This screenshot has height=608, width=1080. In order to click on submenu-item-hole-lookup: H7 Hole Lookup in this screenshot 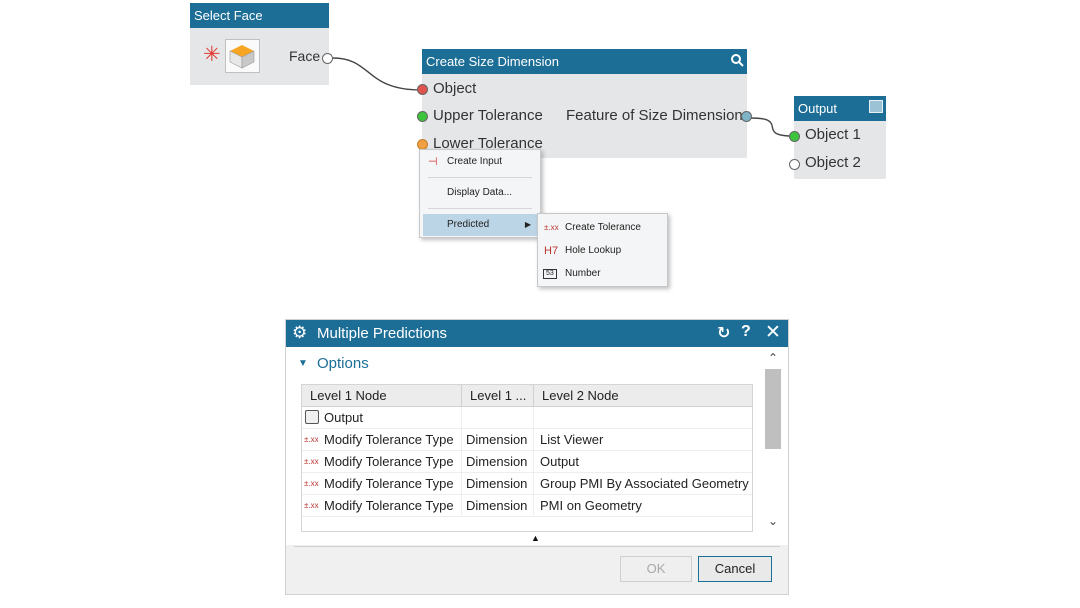, I will do `click(602, 251)`.